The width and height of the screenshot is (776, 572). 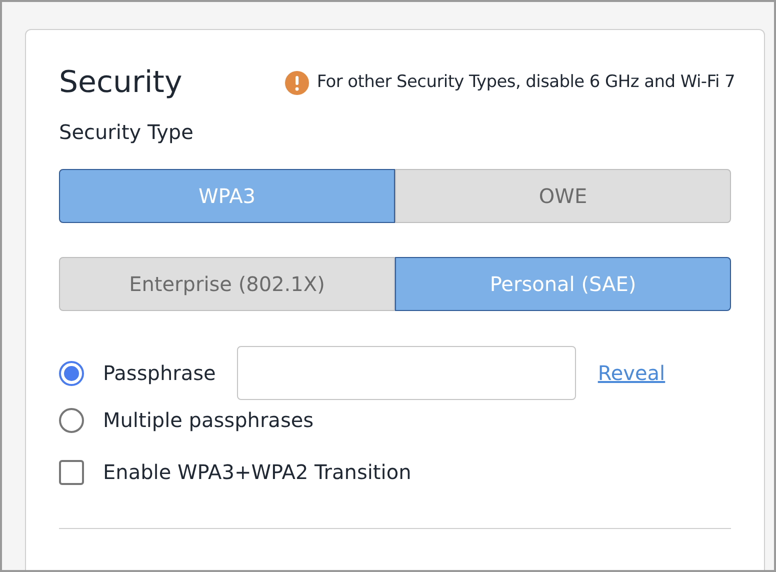 I want to click on radio-label: Passphrase, so click(x=159, y=373).